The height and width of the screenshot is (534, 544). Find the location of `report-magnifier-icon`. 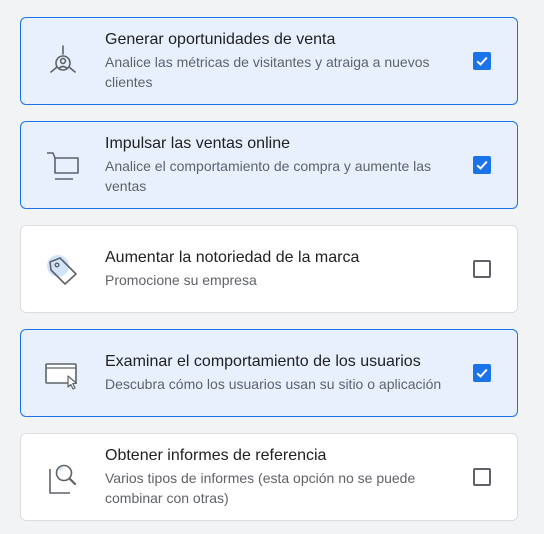

report-magnifier-icon is located at coordinates (63, 478).